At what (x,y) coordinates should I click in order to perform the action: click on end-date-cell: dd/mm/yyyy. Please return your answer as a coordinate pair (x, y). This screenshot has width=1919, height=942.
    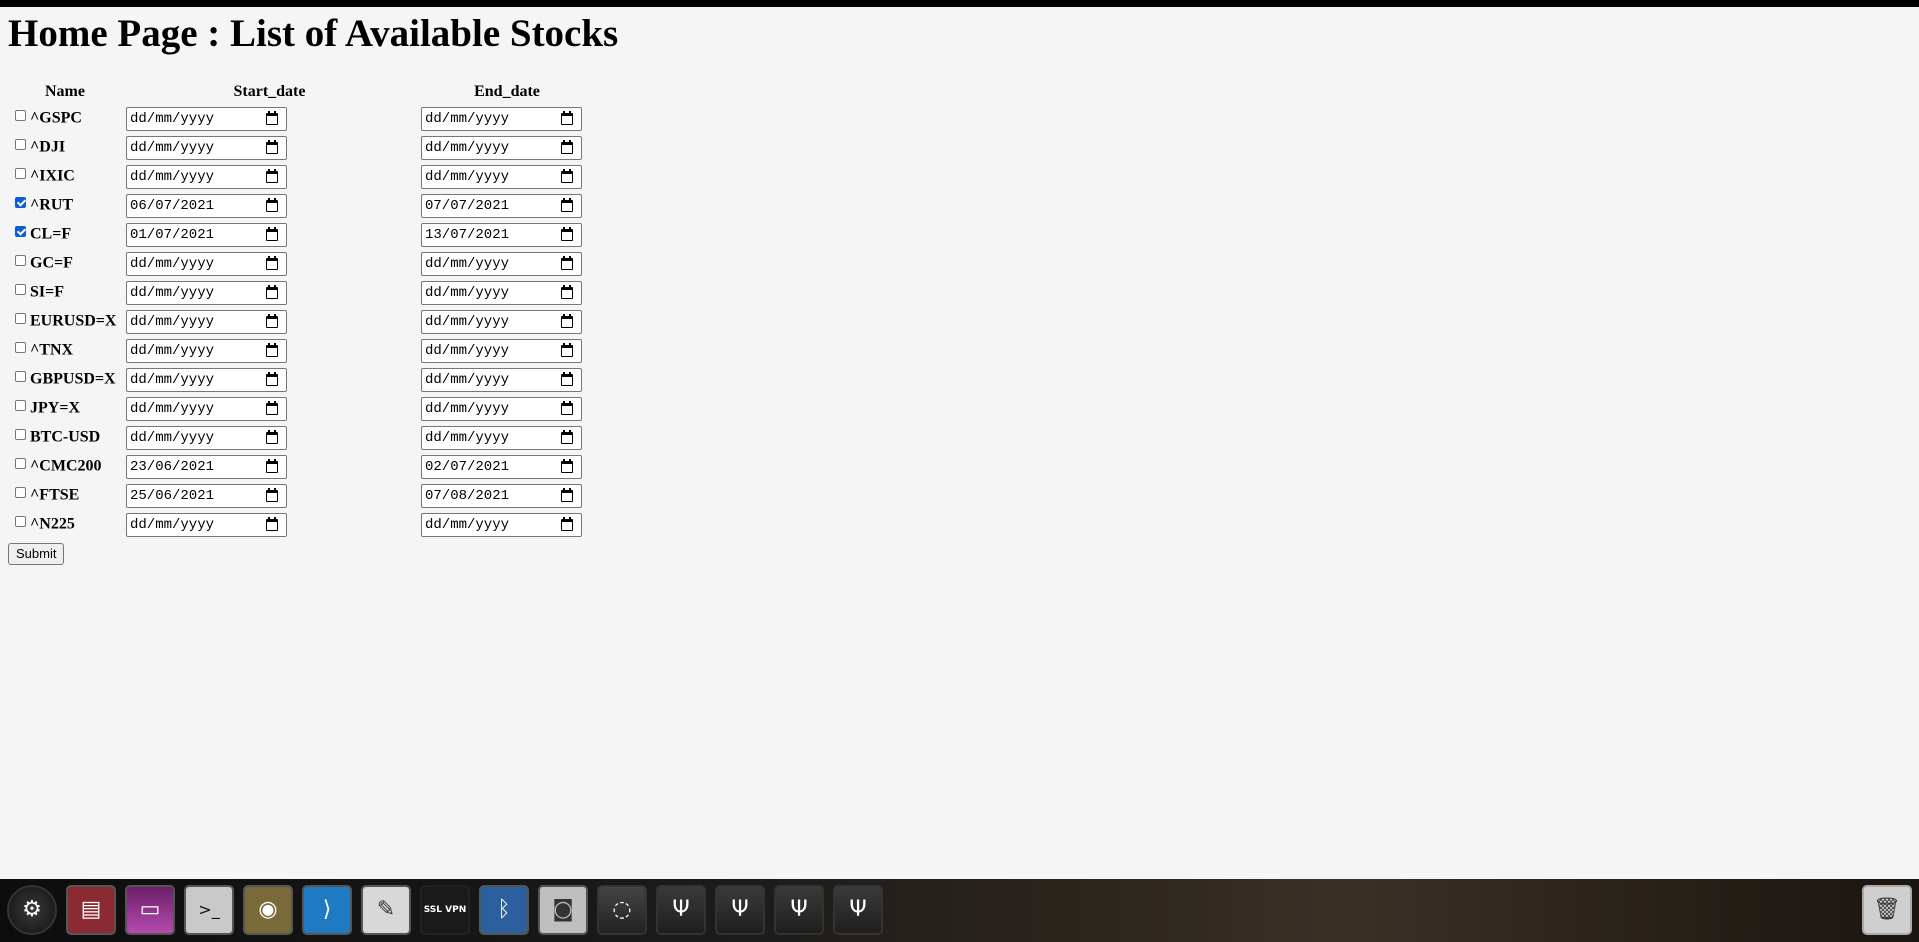
    Looking at the image, I should click on (507, 292).